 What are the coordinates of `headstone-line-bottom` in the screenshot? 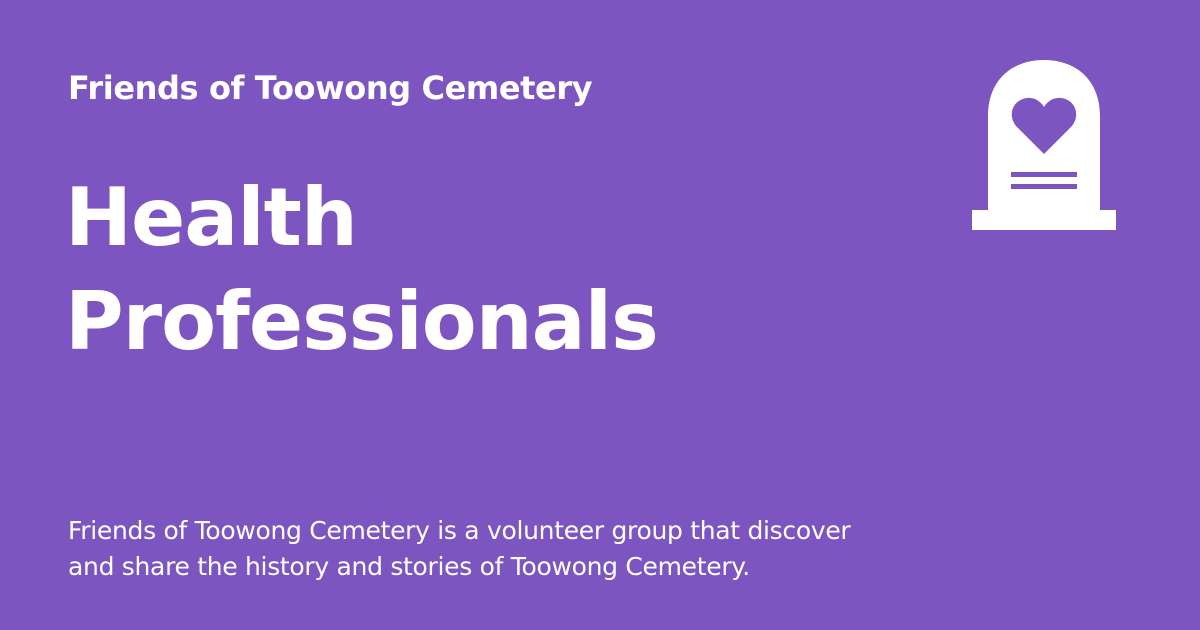 It's located at (1044, 186).